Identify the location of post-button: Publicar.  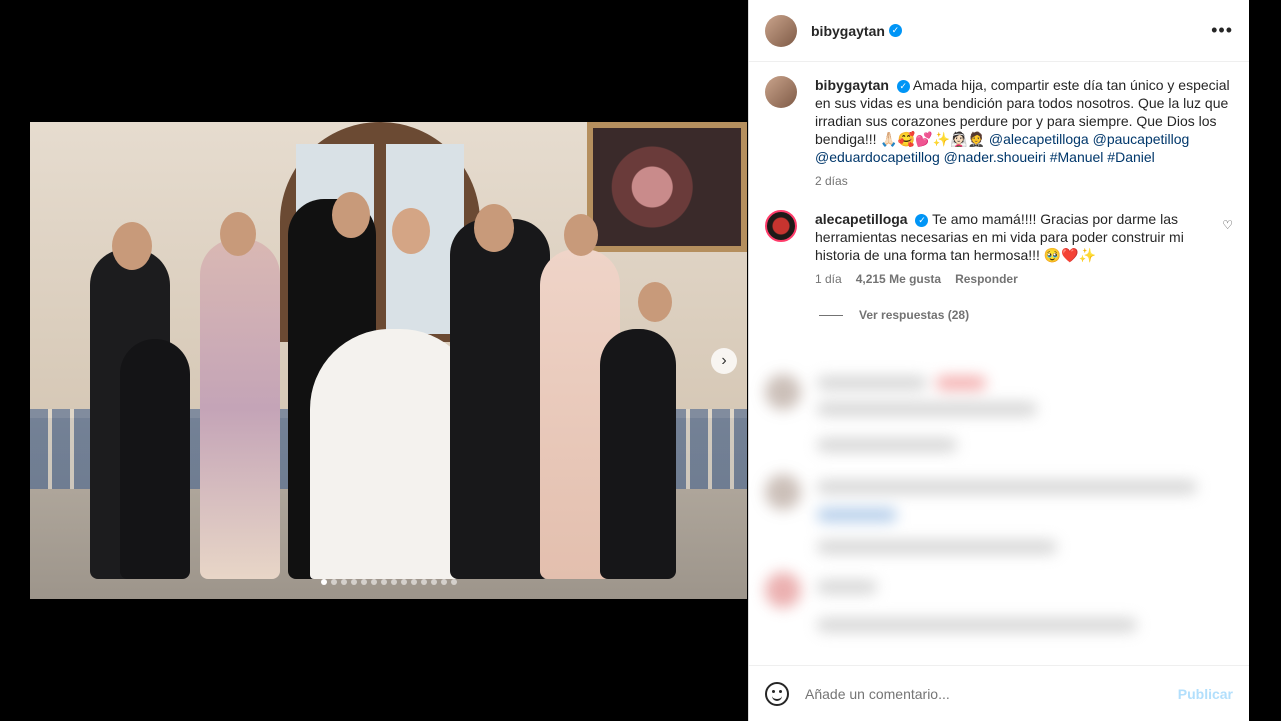
(1205, 694).